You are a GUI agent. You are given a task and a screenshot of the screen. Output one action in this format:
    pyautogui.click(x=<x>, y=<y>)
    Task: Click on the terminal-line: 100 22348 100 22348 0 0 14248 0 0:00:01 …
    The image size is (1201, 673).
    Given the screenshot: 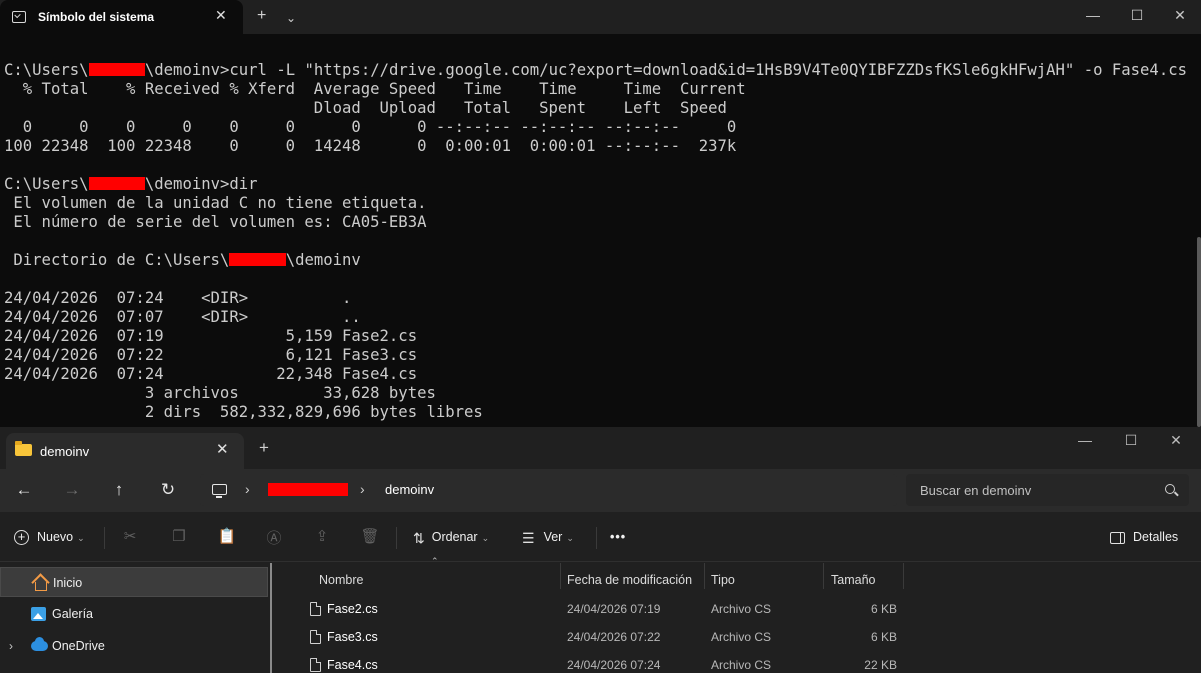 What is the action you would take?
    pyautogui.click(x=599, y=146)
    